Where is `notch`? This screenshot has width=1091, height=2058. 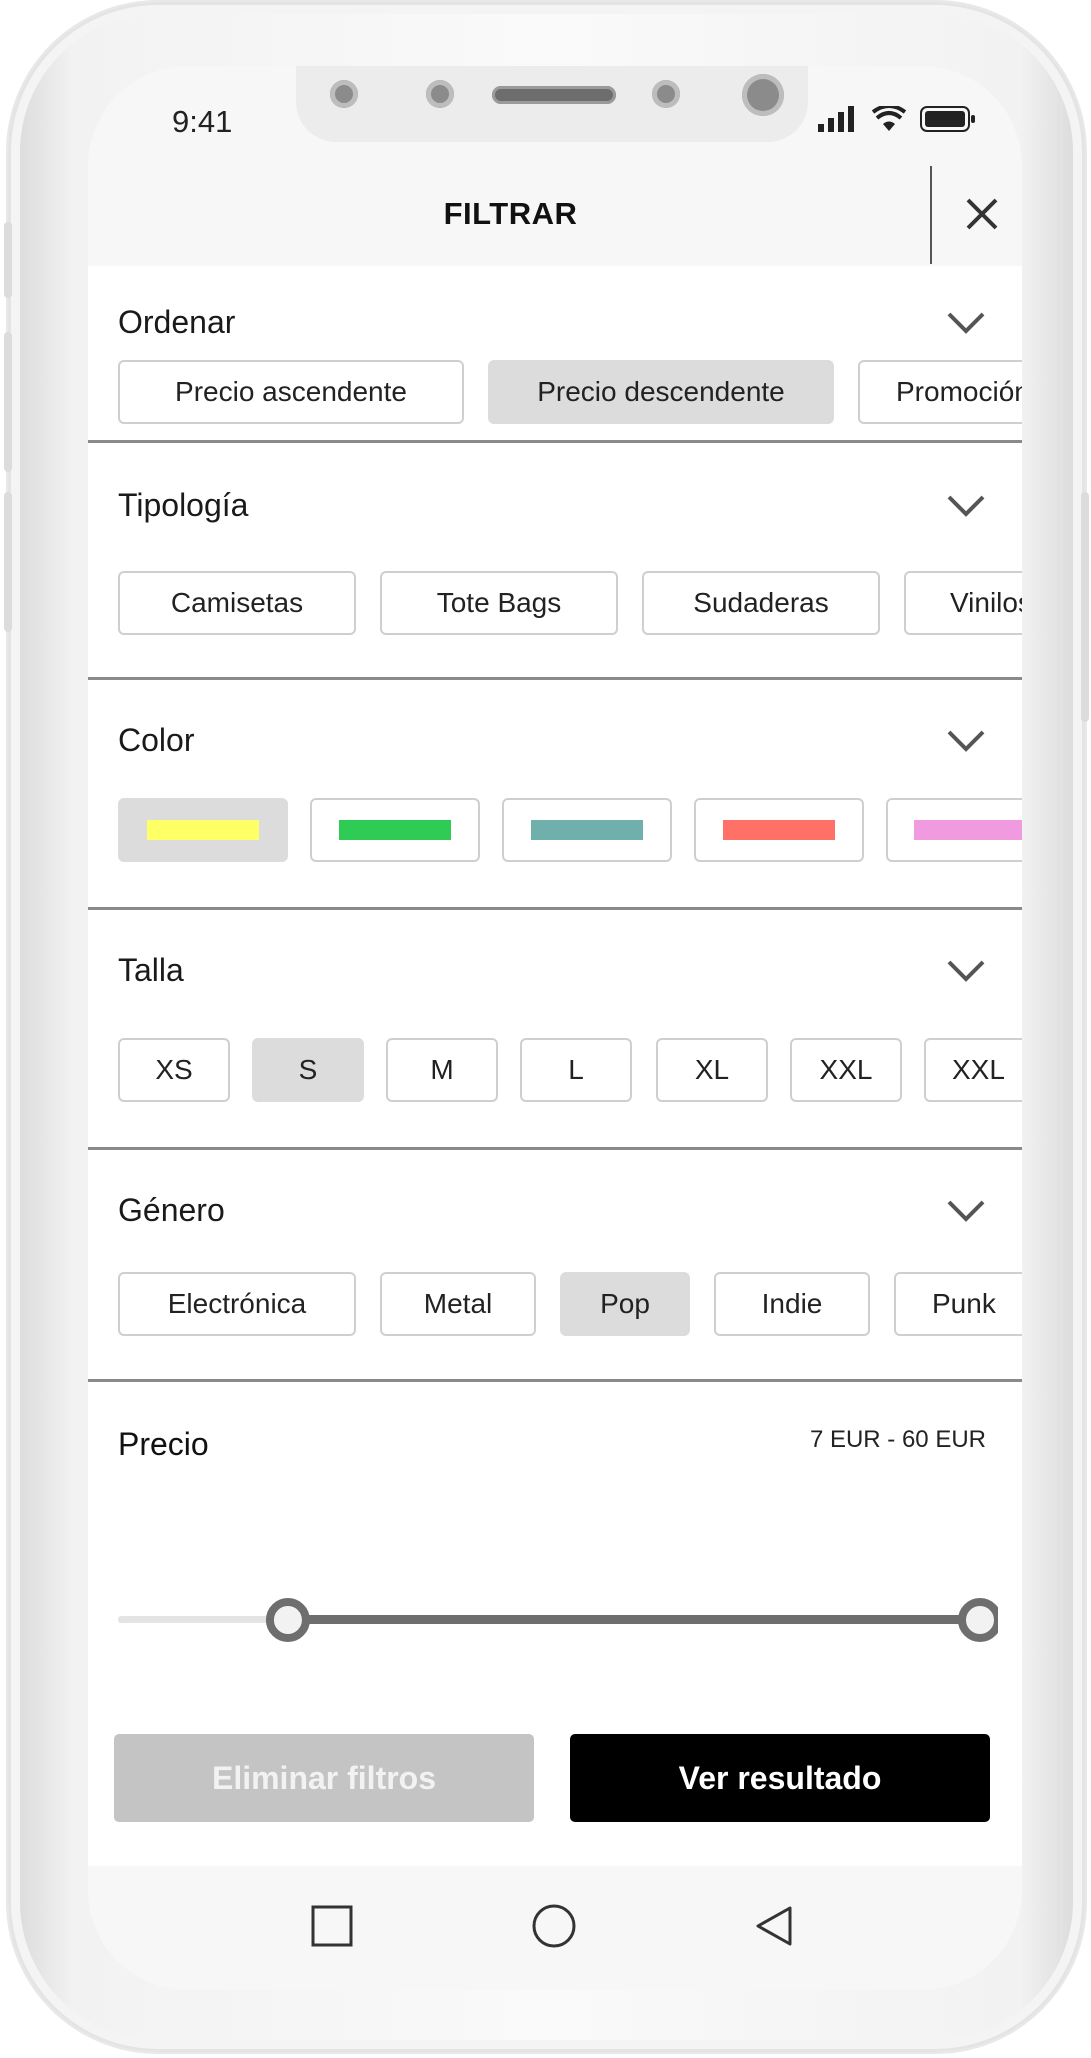 notch is located at coordinates (552, 104).